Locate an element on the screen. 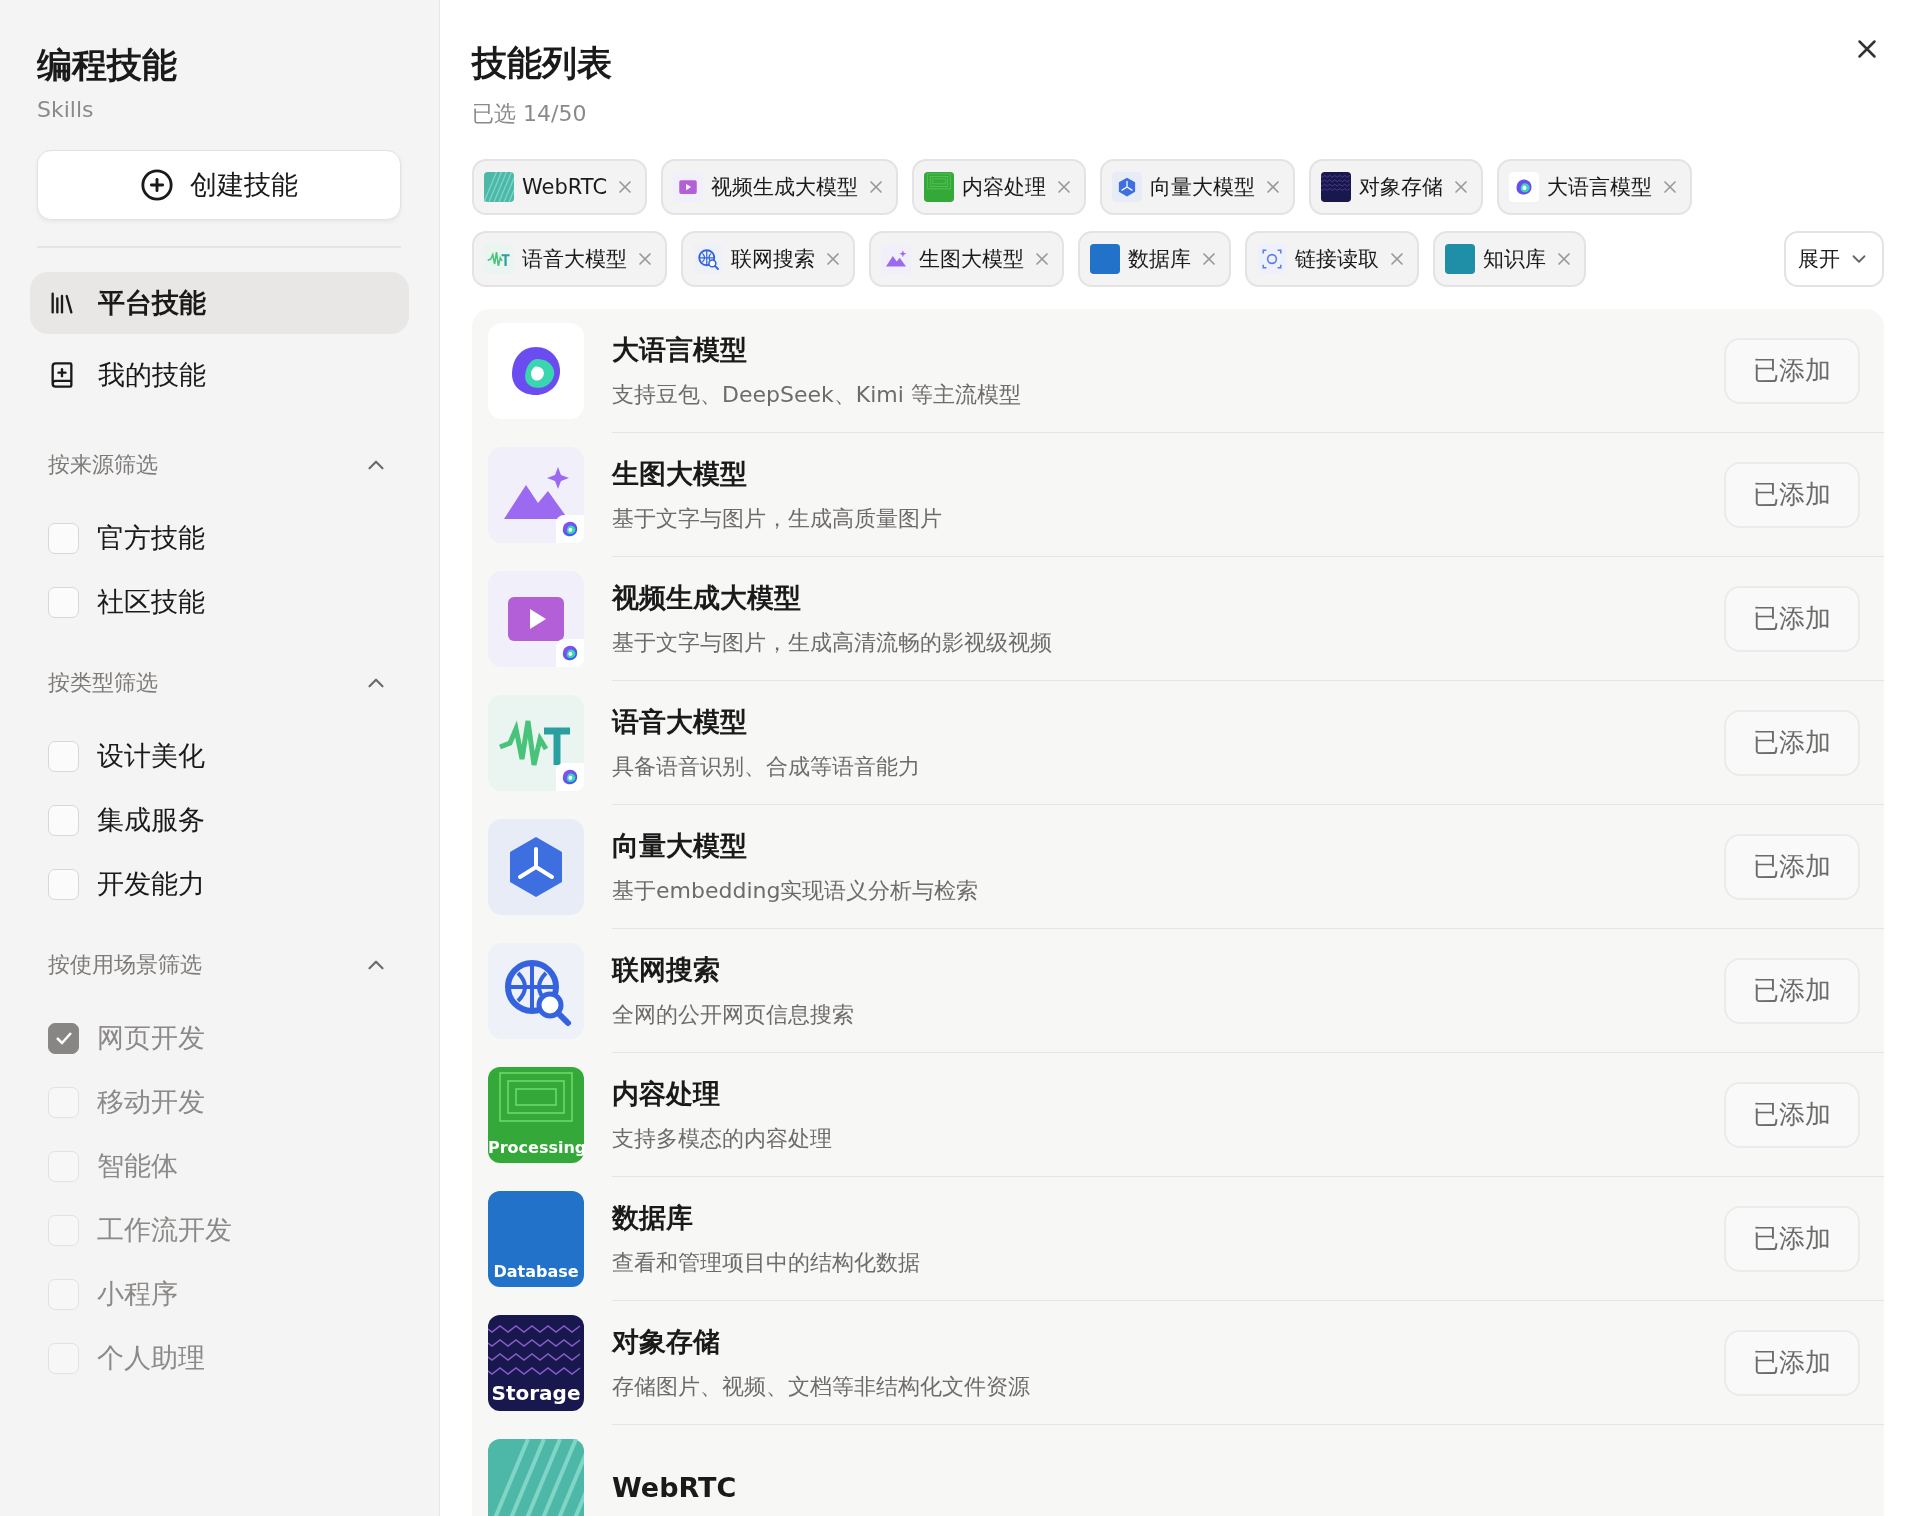  plus-circle-icon is located at coordinates (157, 185).